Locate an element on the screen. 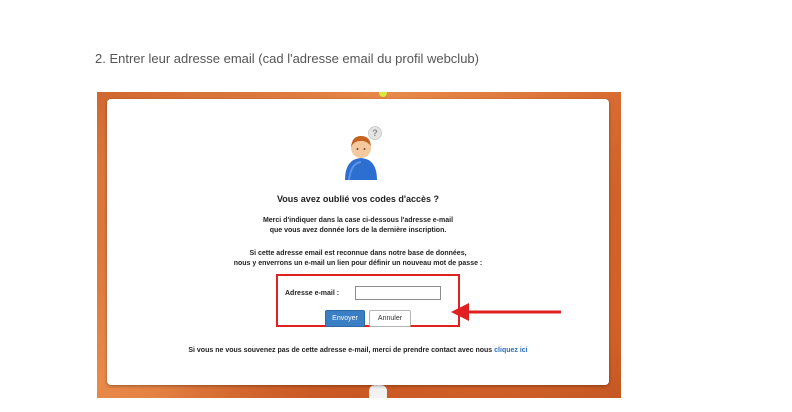 The width and height of the screenshot is (792, 412). send-button: Envoyer is located at coordinates (345, 318).